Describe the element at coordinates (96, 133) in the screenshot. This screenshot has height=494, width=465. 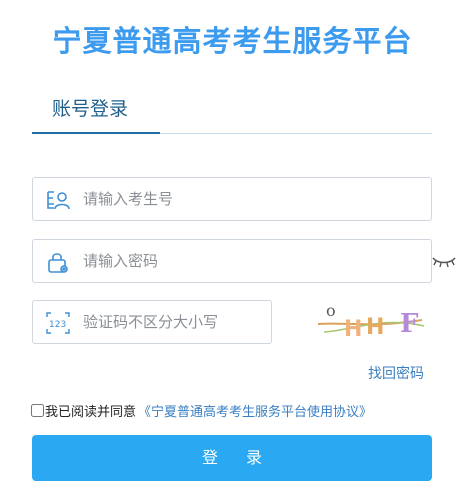
I see `tab-active-indicator` at that location.